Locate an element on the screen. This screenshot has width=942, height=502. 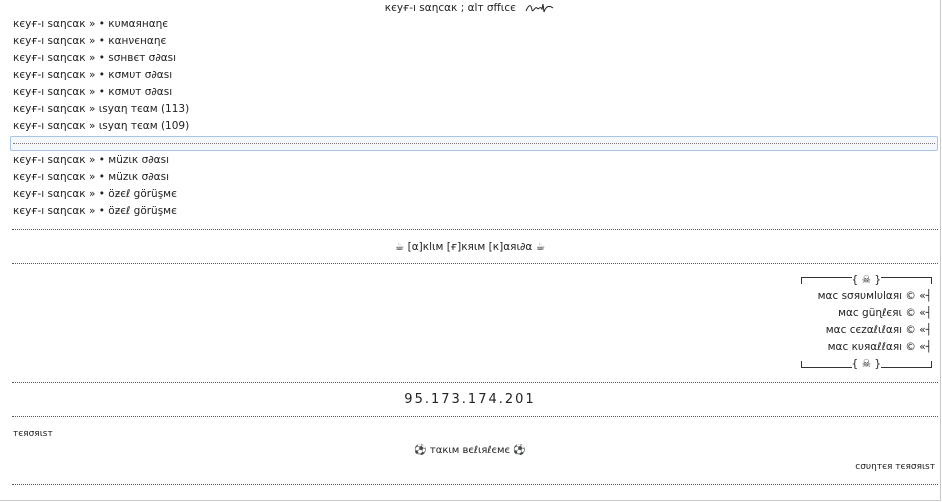
rules-box-bottom: { ☠ } is located at coordinates (866, 364).